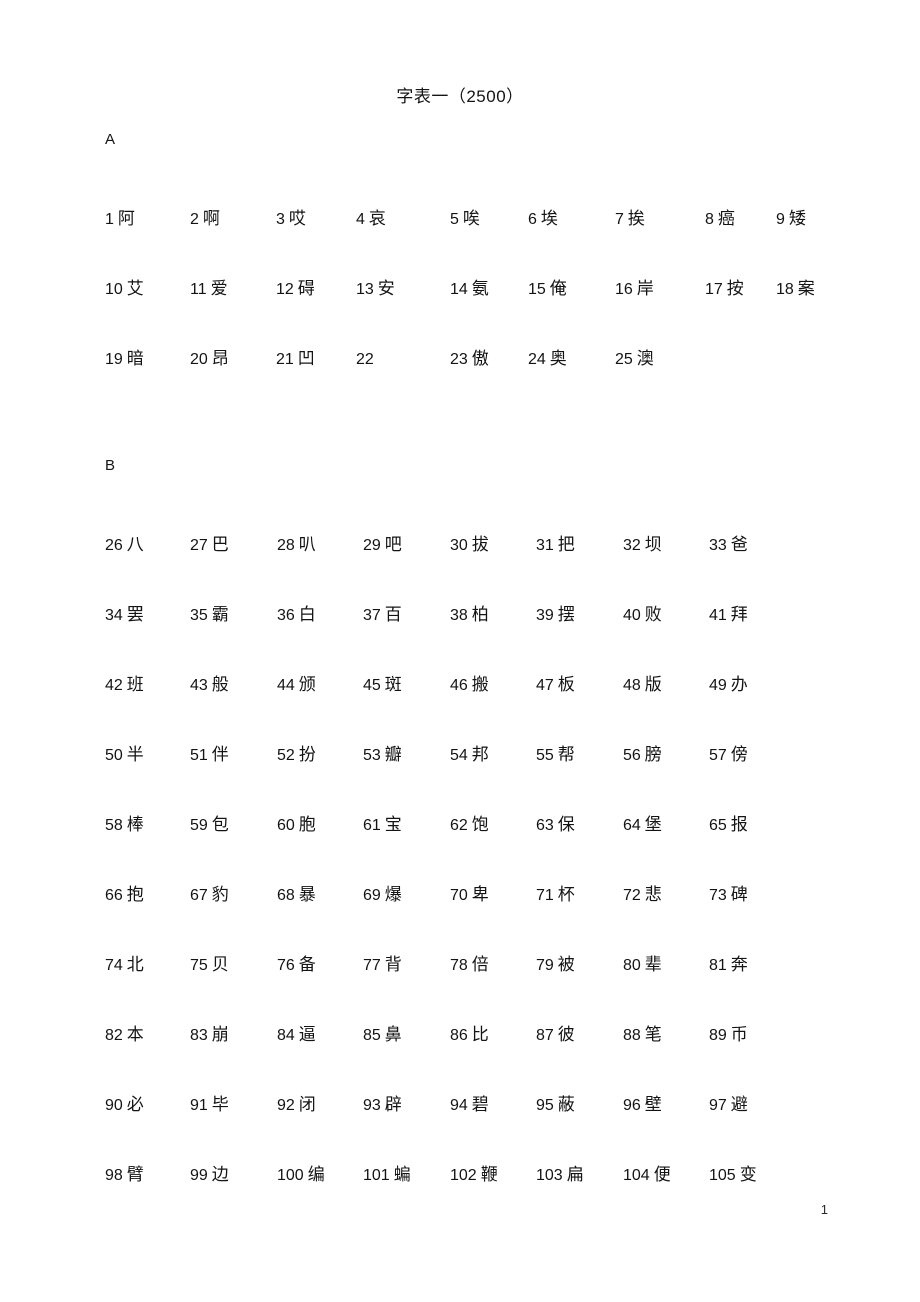 The image size is (920, 1302). What do you see at coordinates (632, 895) in the screenshot?
I see `character-index: 72` at bounding box center [632, 895].